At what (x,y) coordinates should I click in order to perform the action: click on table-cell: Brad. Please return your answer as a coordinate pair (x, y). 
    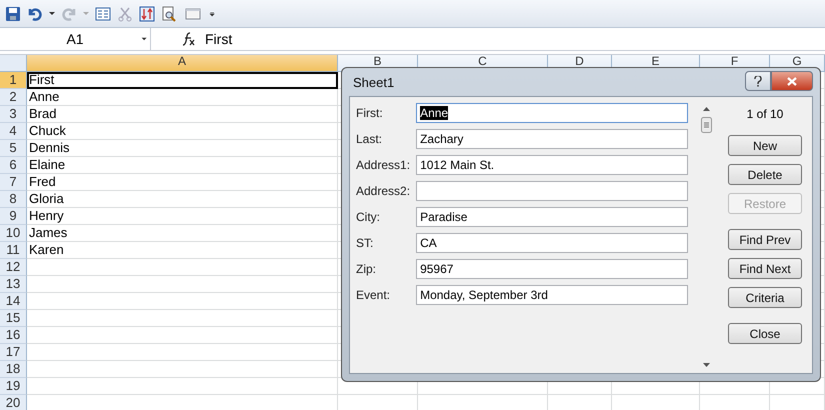
    Looking at the image, I should click on (182, 114).